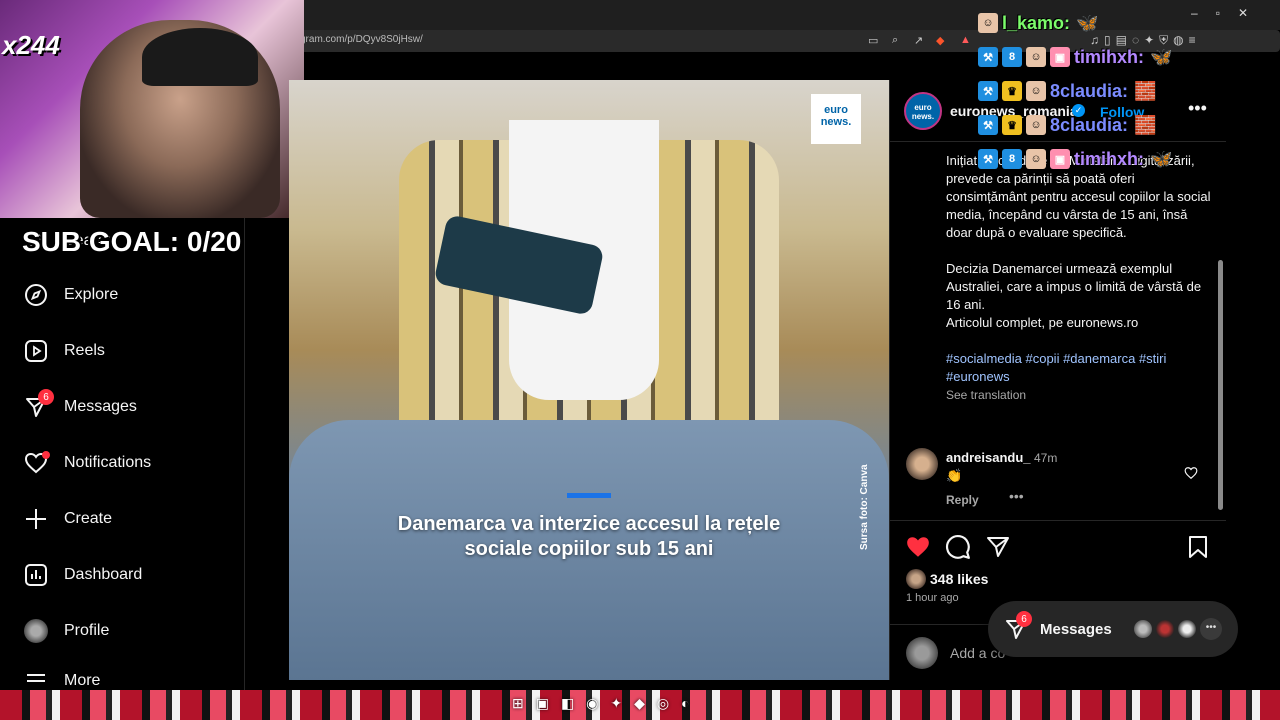 The height and width of the screenshot is (720, 1280). Describe the element at coordinates (1191, 474) in the screenshot. I see `comment-like-icon` at that location.